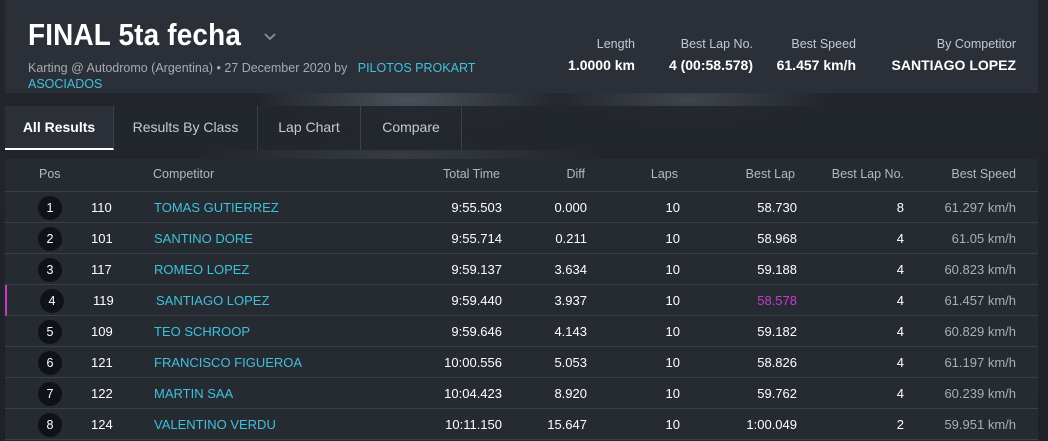 The image size is (1048, 441). Describe the element at coordinates (50, 363) in the screenshot. I see `position-badge: 6` at that location.